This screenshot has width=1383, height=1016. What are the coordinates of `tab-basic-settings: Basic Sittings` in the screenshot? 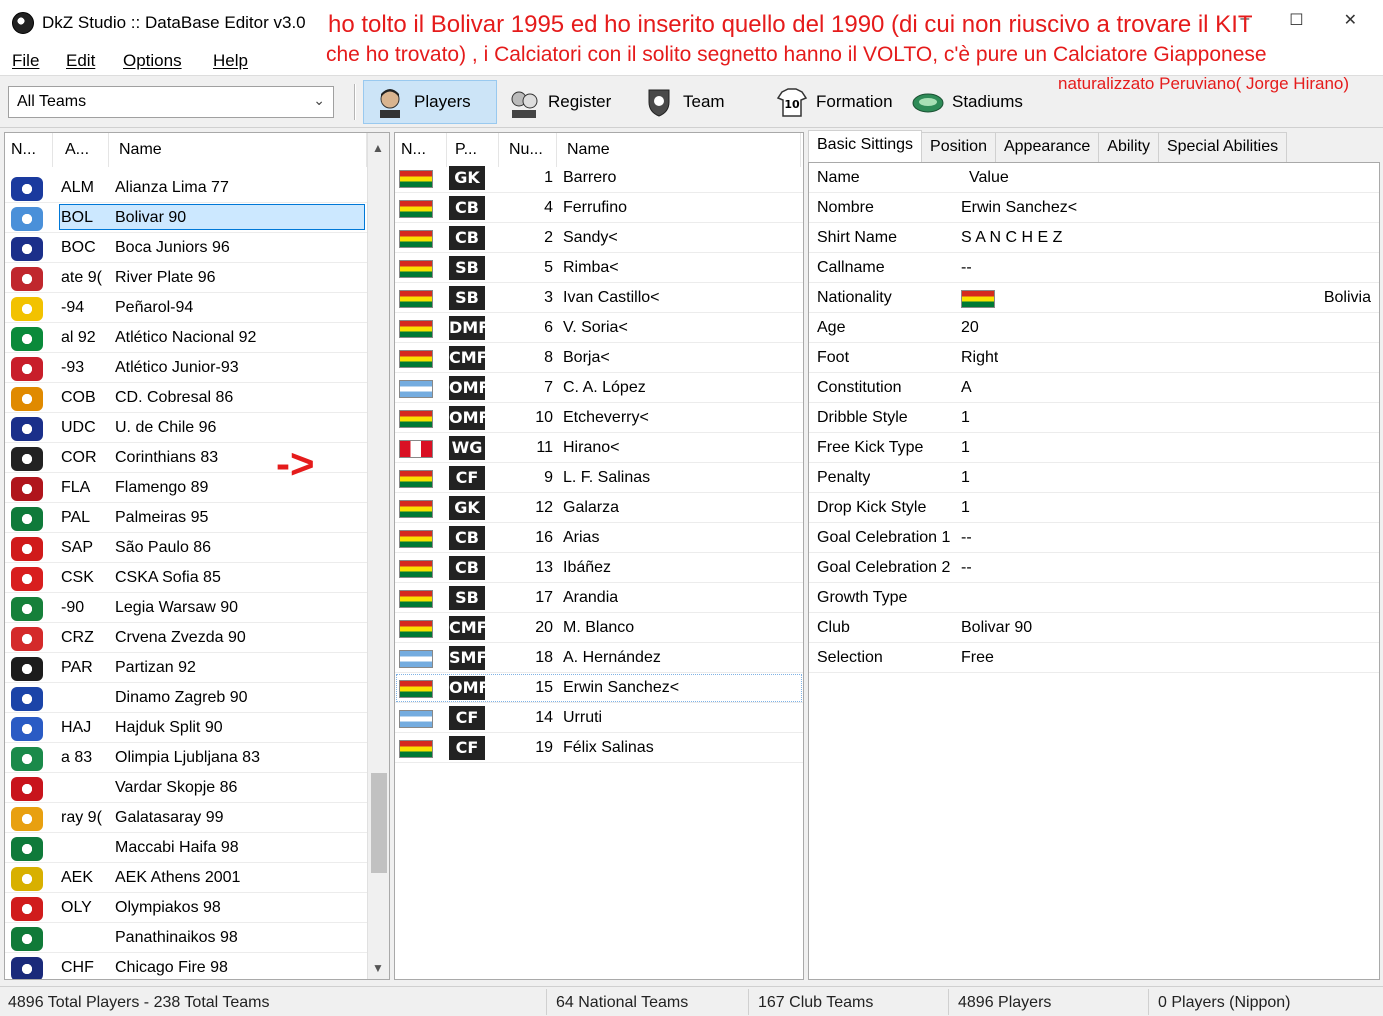 It's located at (865, 146).